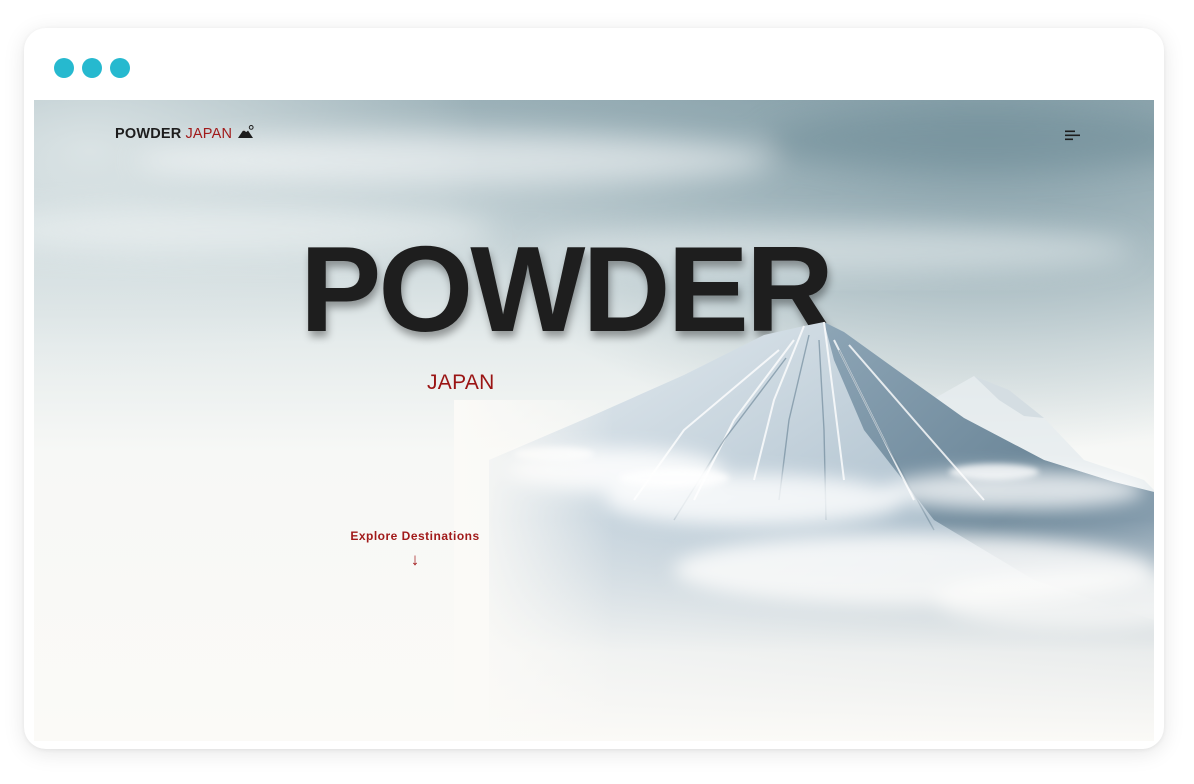 This screenshot has width=1194, height=784. Describe the element at coordinates (461, 382) in the screenshot. I see `hero-subtitle: JAPAN` at that location.